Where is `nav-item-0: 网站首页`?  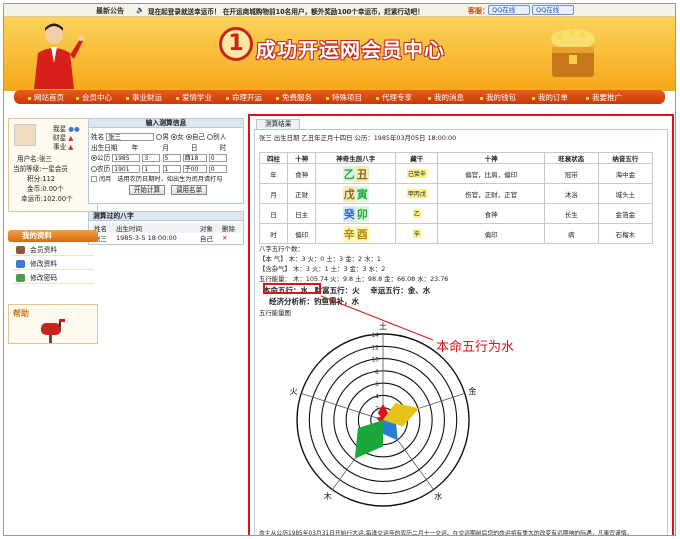
nav-item-0: 网站首页 is located at coordinates (46, 97).